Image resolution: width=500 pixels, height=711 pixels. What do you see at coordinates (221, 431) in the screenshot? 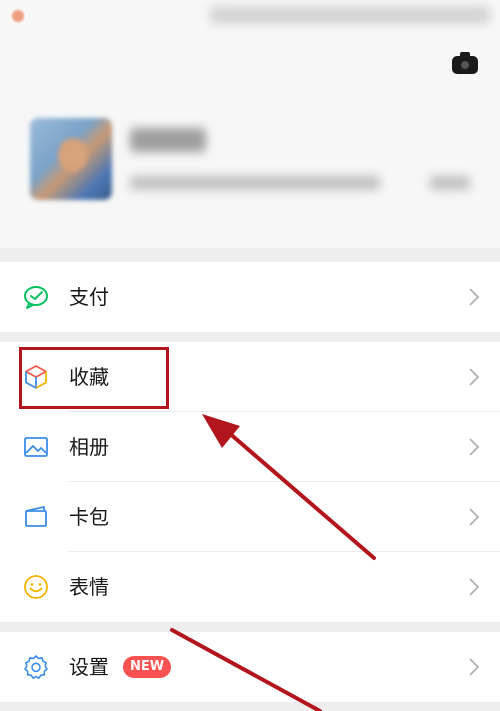
I see `annotation-arrowhead` at bounding box center [221, 431].